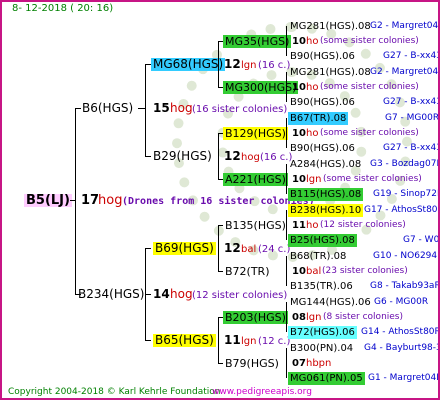  I want to click on gen4-gen: 07, so click(299, 363).